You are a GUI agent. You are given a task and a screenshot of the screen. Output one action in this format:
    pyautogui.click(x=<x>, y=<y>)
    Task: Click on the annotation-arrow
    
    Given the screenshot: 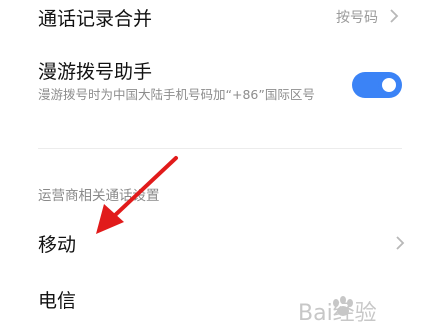 What is the action you would take?
    pyautogui.click(x=137, y=195)
    